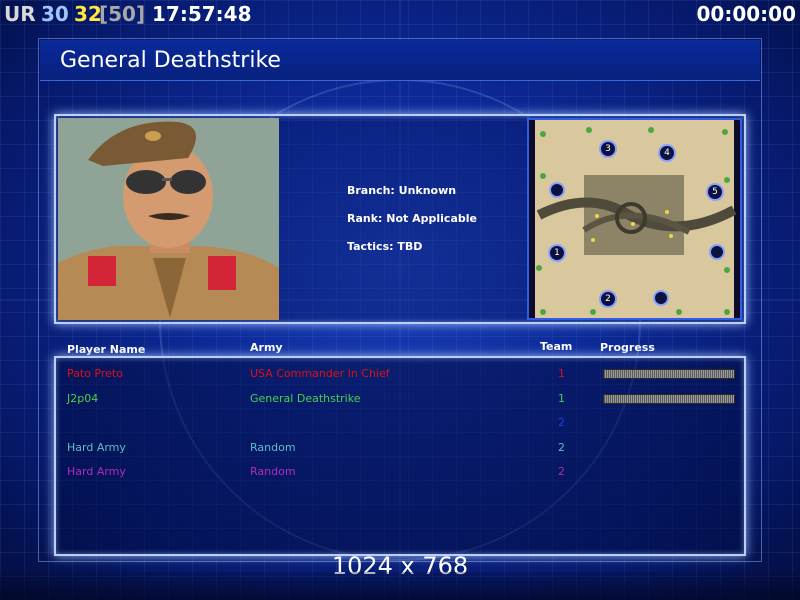 This screenshot has width=800, height=600. I want to click on header-army: Army, so click(266, 347).